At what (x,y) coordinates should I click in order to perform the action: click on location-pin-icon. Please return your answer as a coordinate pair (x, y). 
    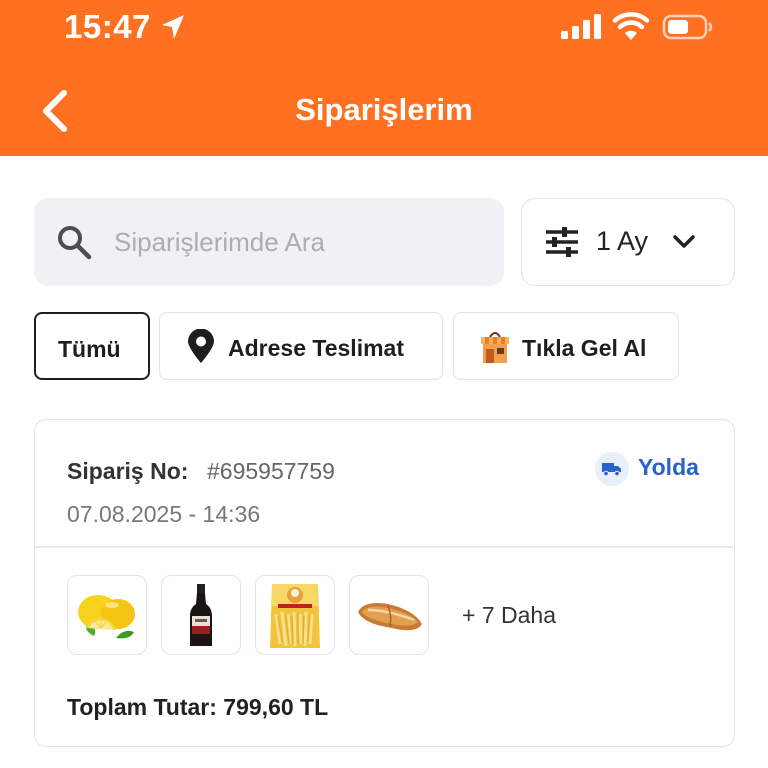
    Looking at the image, I should click on (201, 346).